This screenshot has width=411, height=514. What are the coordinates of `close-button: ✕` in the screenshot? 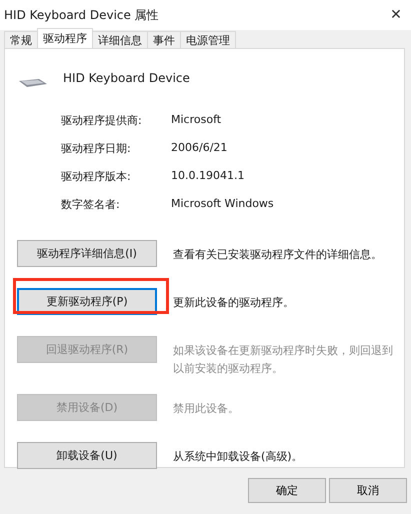 It's located at (396, 15).